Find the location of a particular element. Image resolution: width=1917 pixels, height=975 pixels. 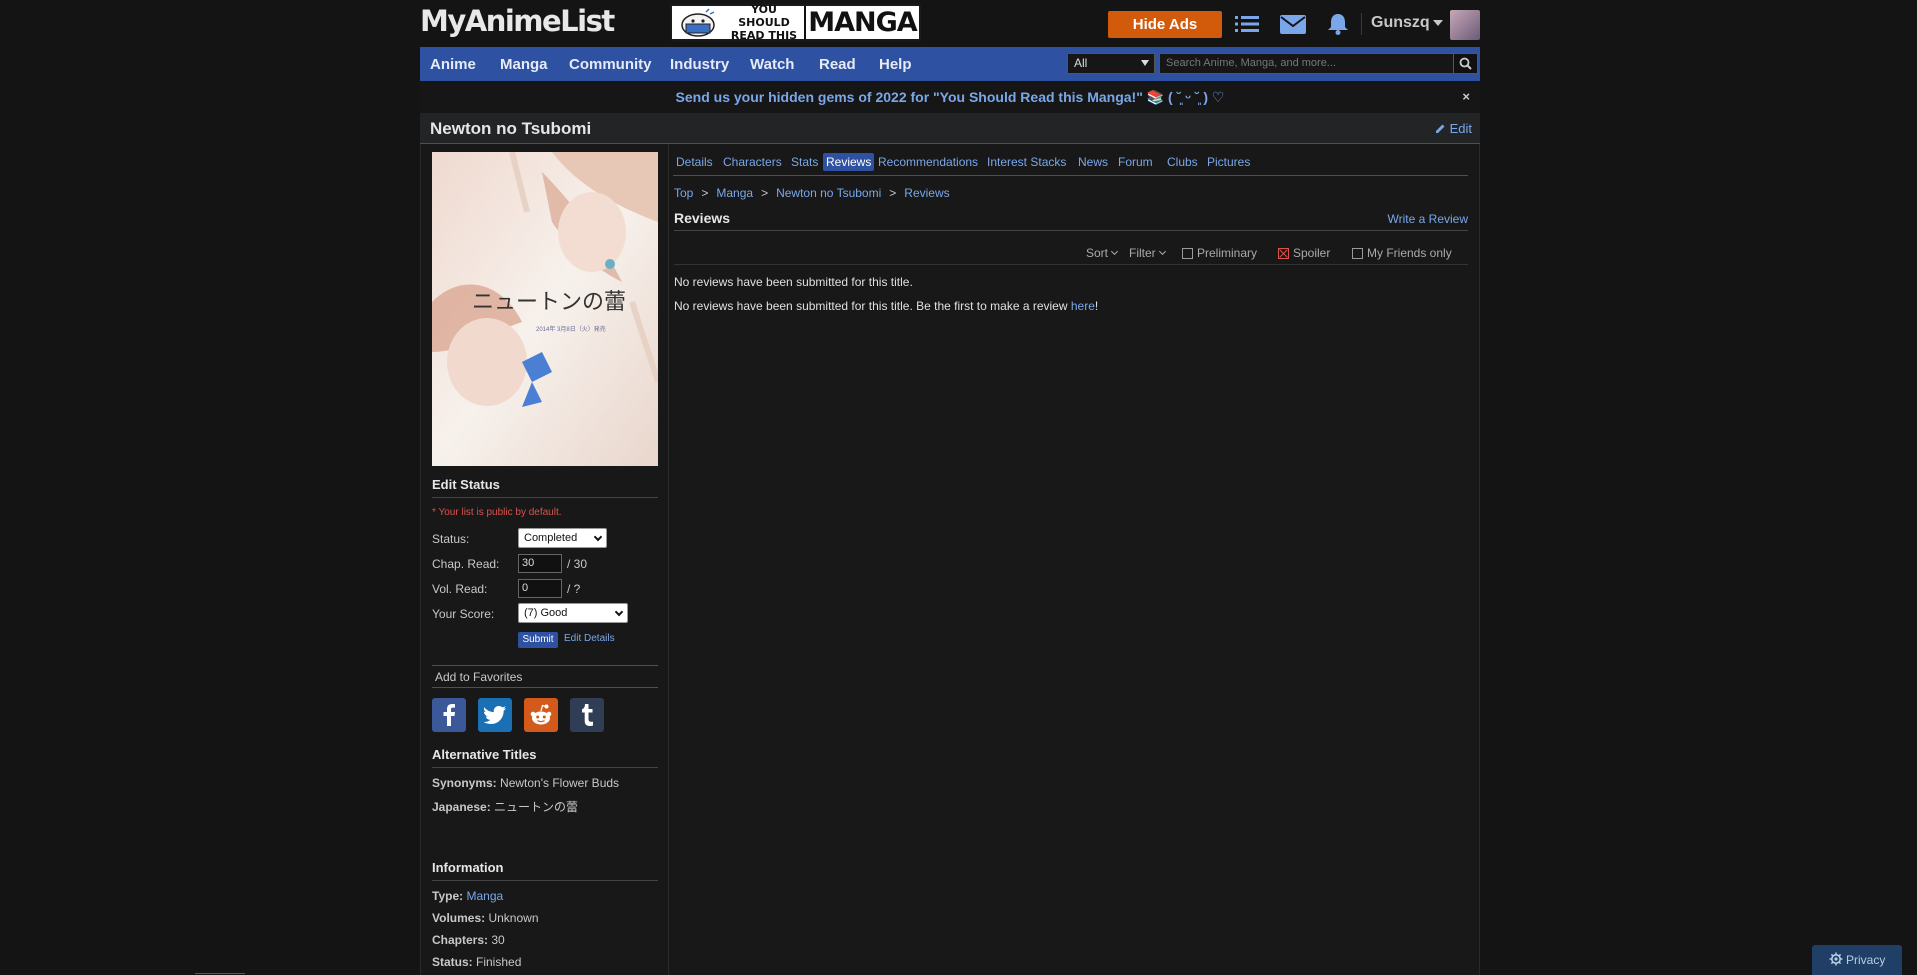

search-scope-select: All is located at coordinates (1111, 63).